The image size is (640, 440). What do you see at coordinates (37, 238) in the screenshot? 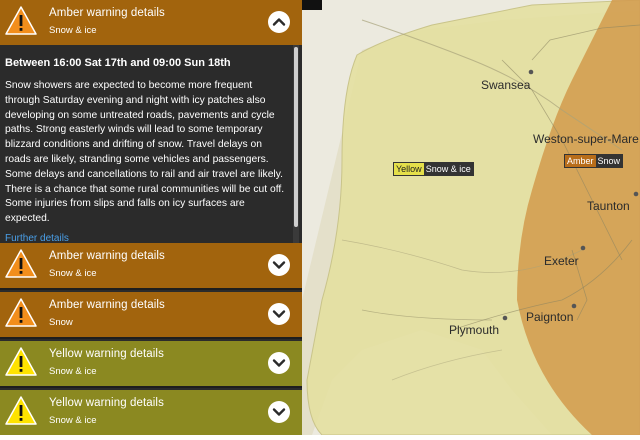
I see `further-details-link: Further details` at bounding box center [37, 238].